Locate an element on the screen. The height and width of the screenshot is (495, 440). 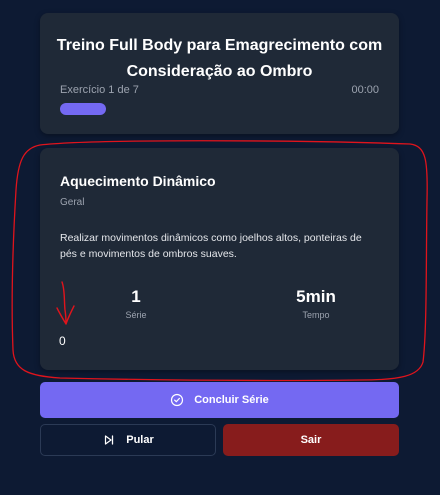
exit-label: Sair is located at coordinates (311, 440).